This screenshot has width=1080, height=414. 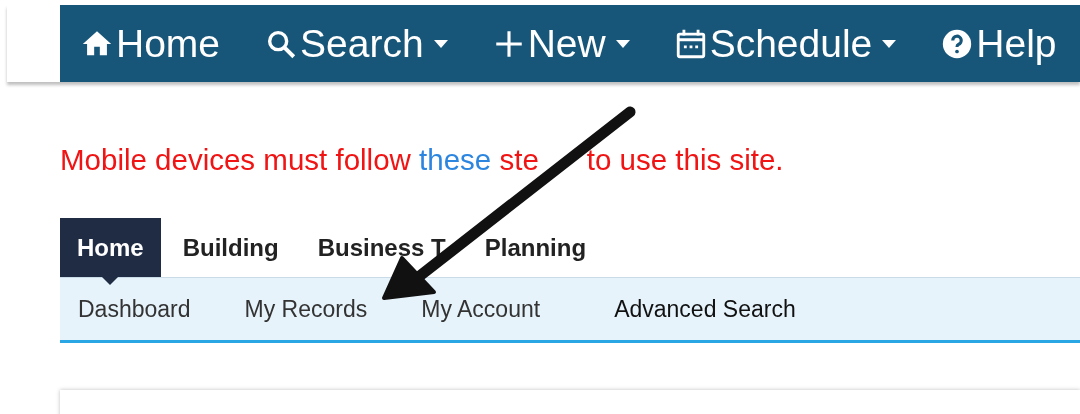 I want to click on sub-nav-link: Advanced Search, so click(x=705, y=309).